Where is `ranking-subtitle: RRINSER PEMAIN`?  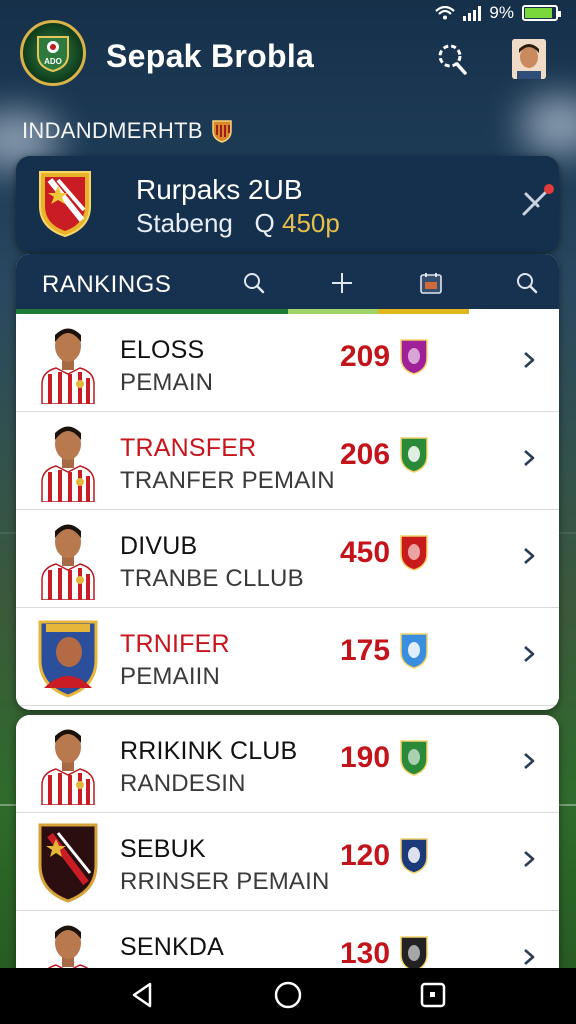 ranking-subtitle: RRINSER PEMAIN is located at coordinates (225, 881).